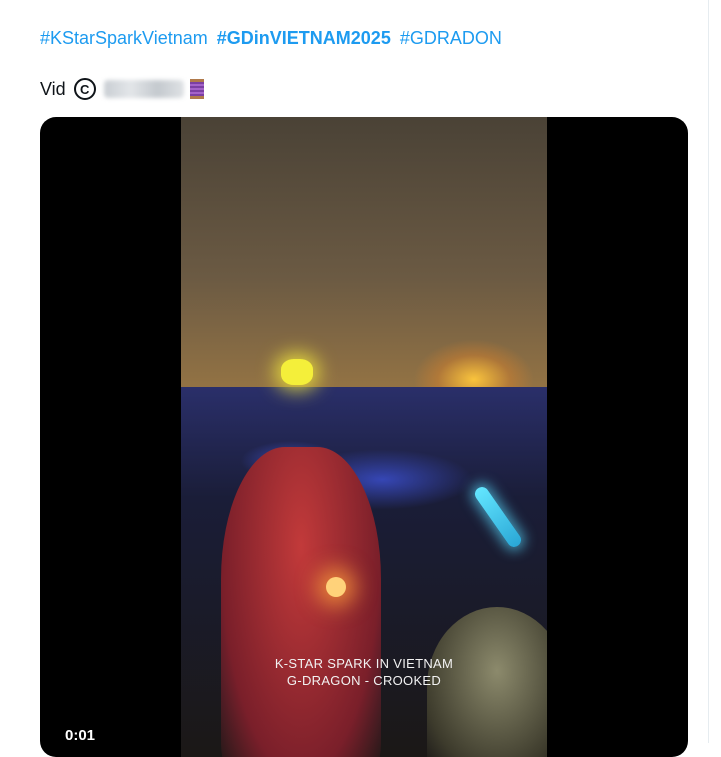 This screenshot has height=757, width=721. What do you see at coordinates (301, 602) in the screenshot?
I see `red-raincoat-fan-image` at bounding box center [301, 602].